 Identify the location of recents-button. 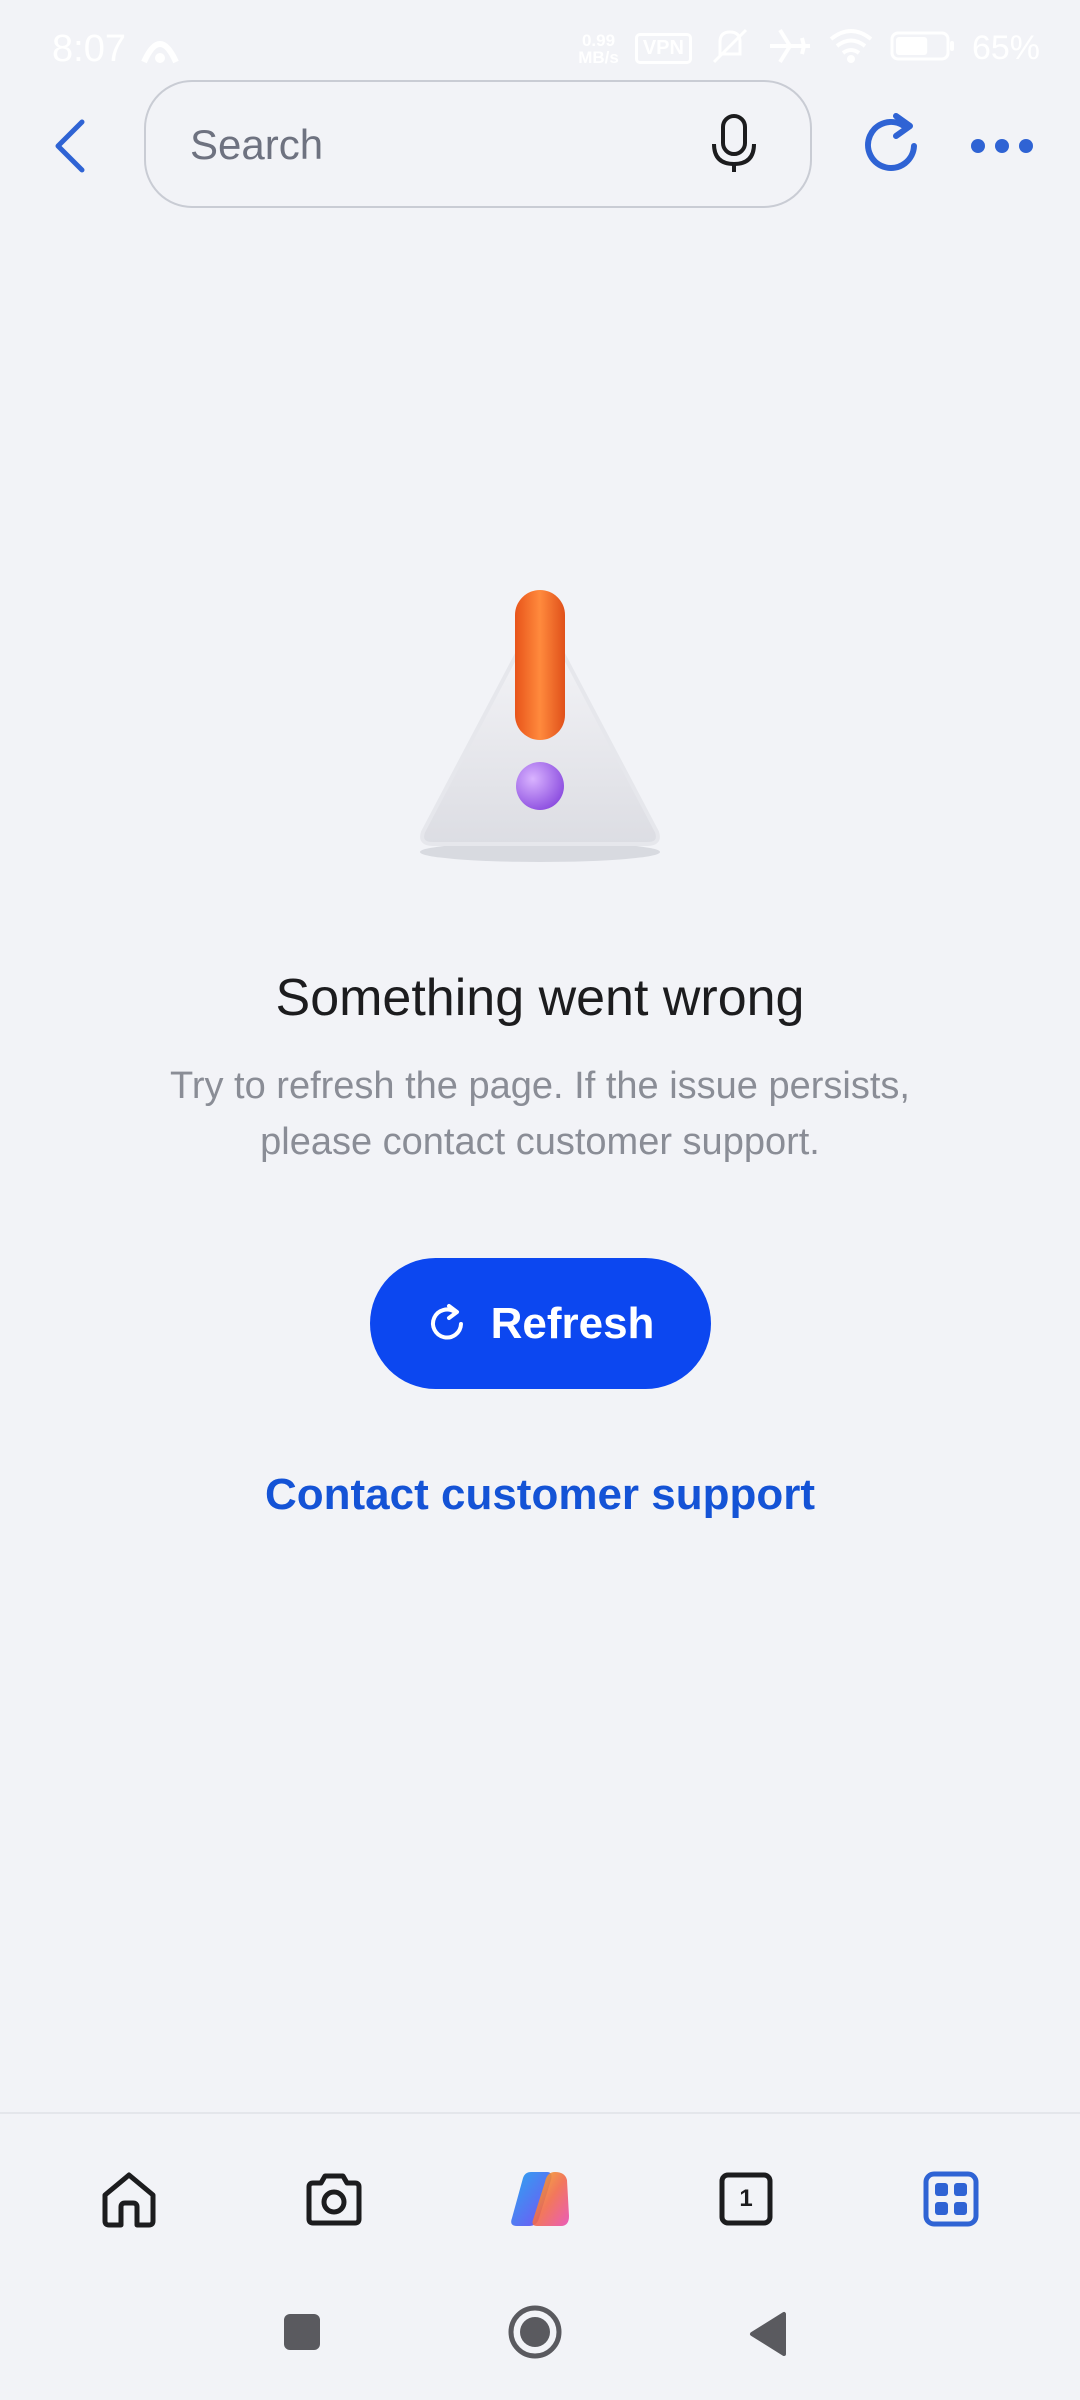
(302, 2334).